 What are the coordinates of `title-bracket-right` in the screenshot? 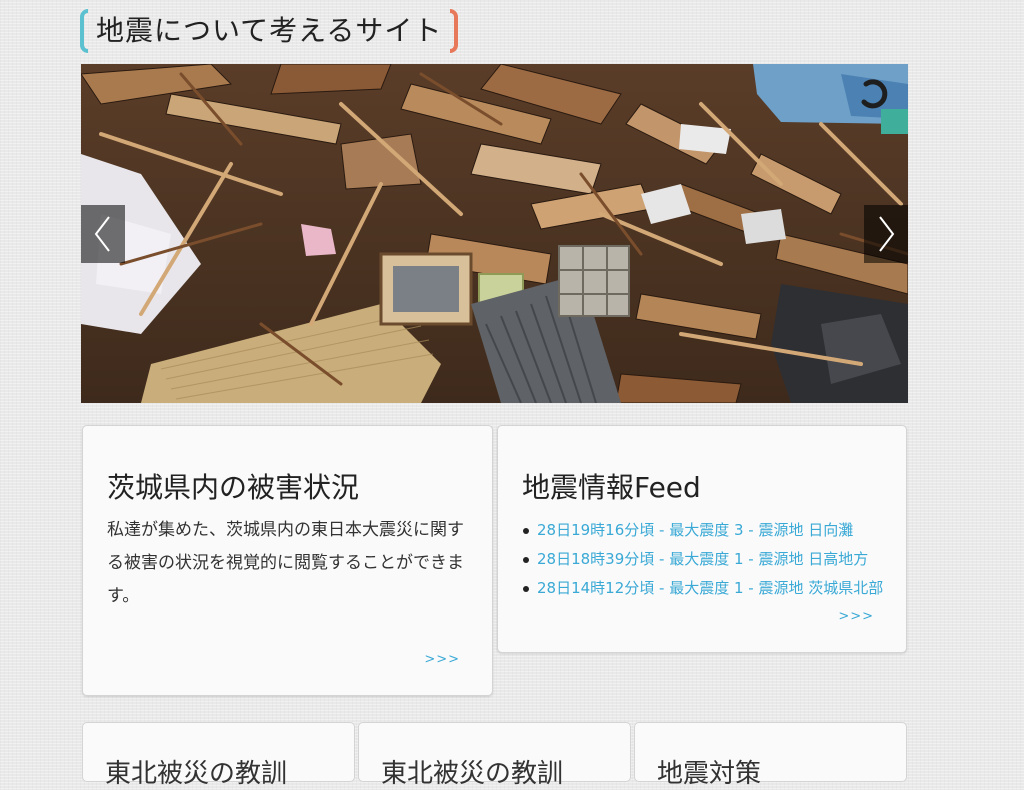 It's located at (454, 31).